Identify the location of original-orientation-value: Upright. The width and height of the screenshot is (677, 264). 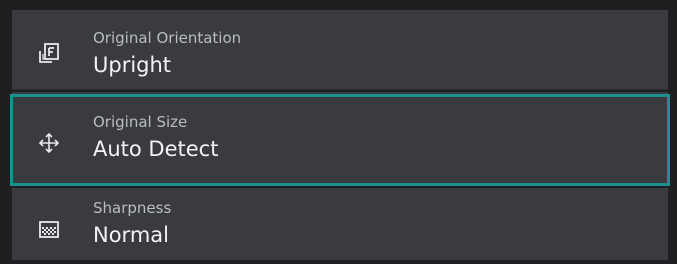
(132, 65).